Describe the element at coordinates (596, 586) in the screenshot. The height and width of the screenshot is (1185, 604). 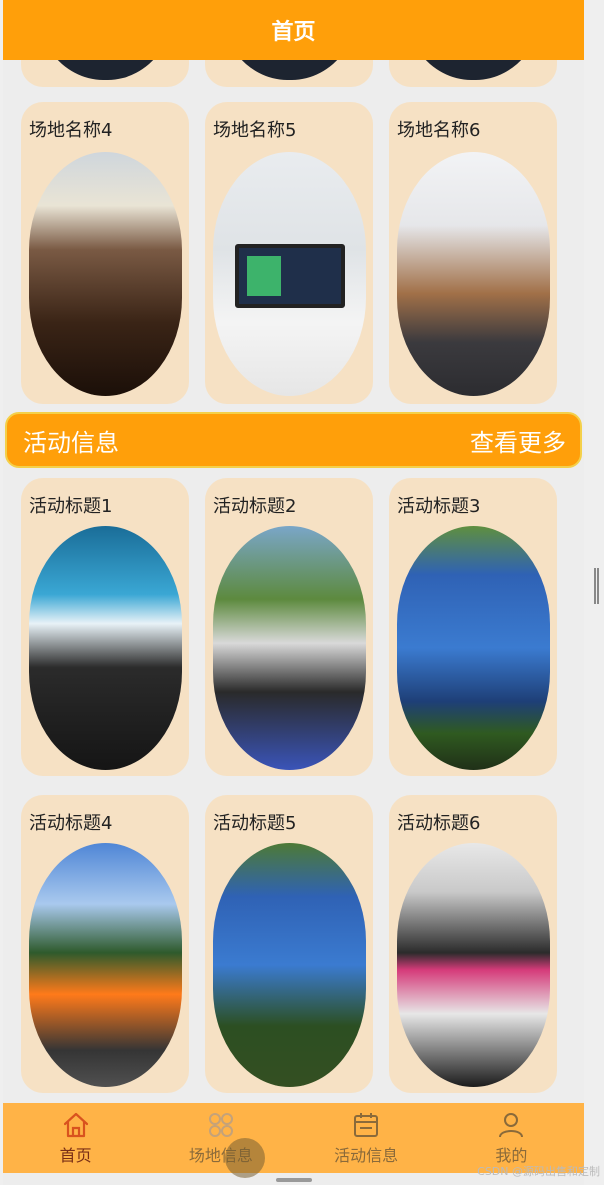
I see `scrollbar-handle` at that location.